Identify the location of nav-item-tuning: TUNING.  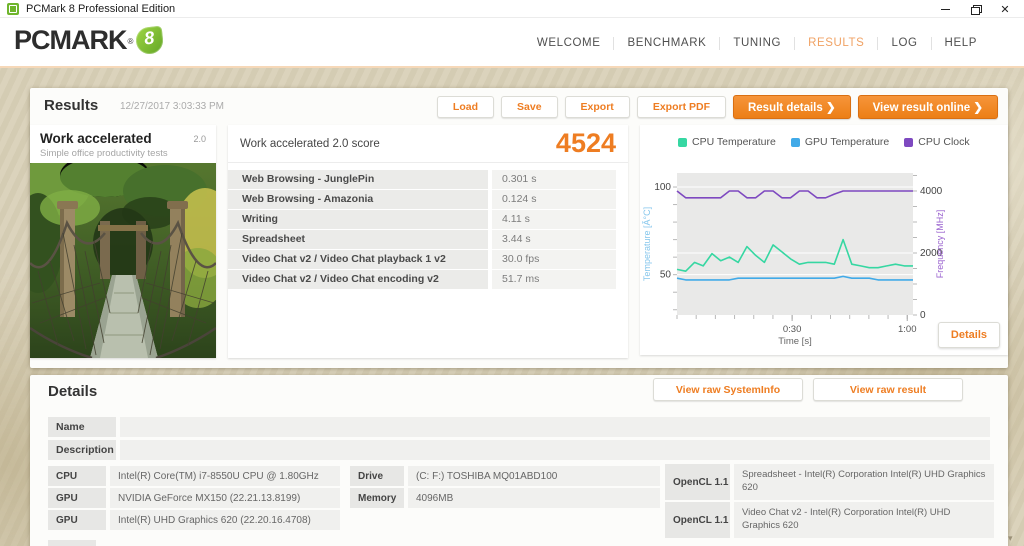
(757, 43).